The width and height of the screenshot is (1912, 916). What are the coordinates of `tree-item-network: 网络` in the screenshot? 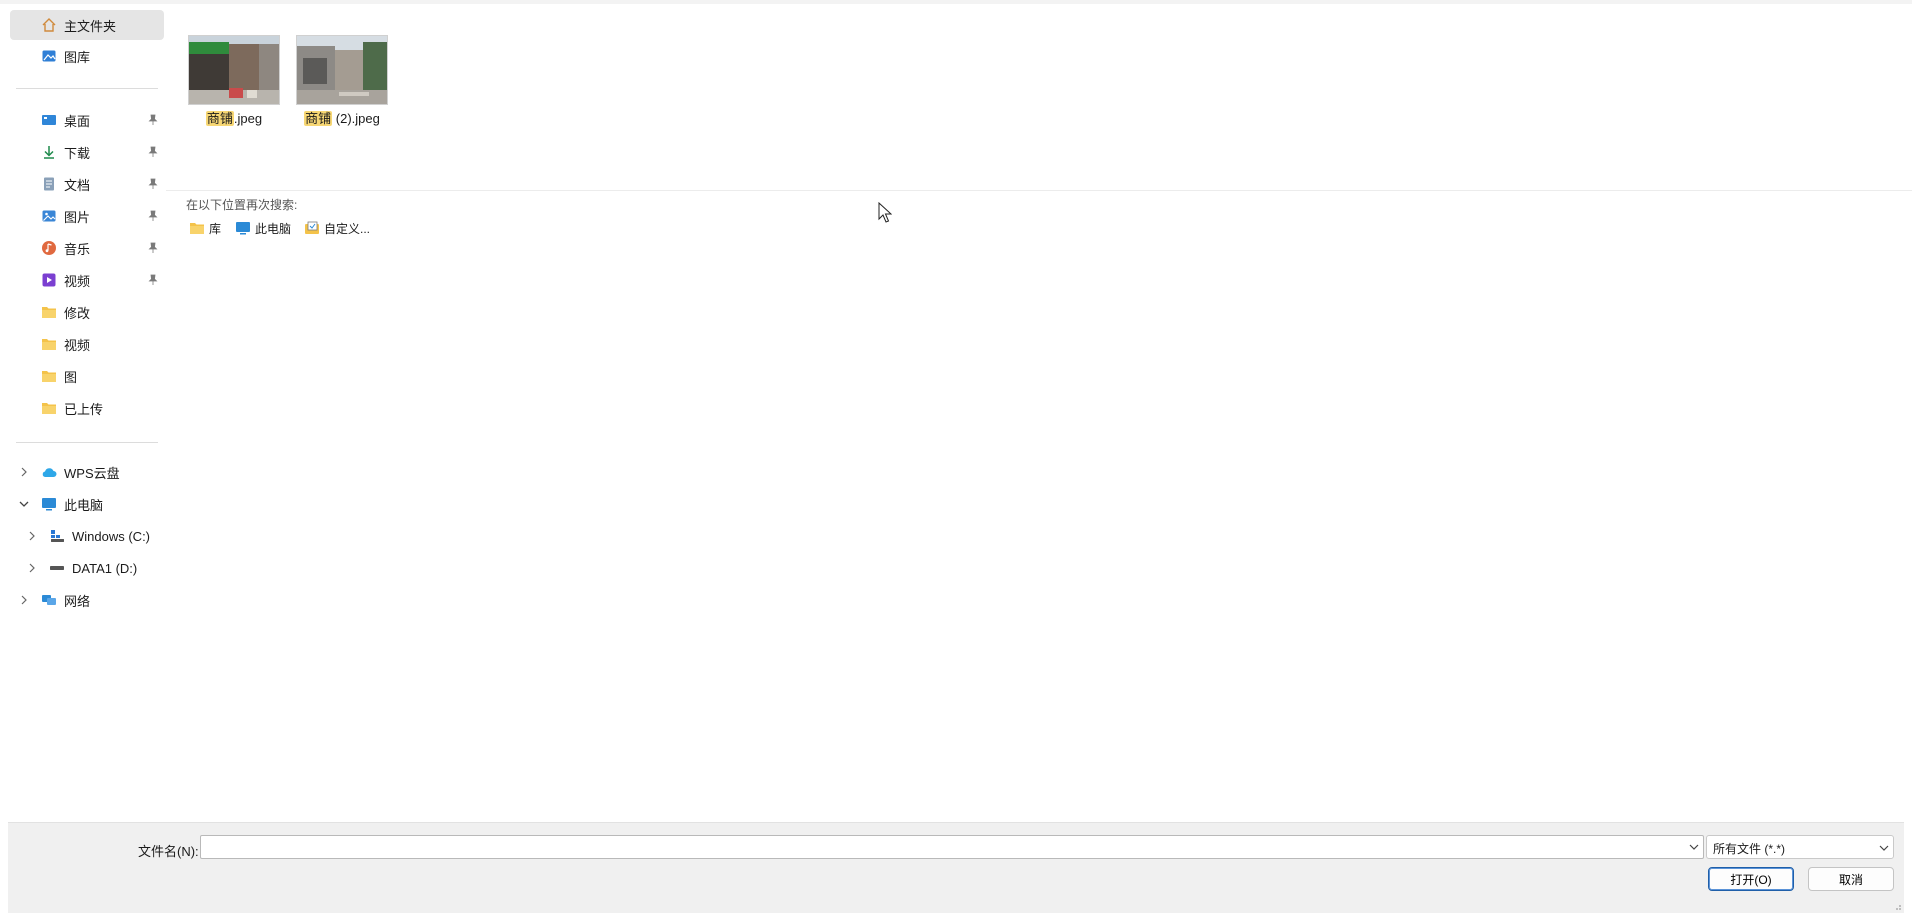 It's located at (87, 600).